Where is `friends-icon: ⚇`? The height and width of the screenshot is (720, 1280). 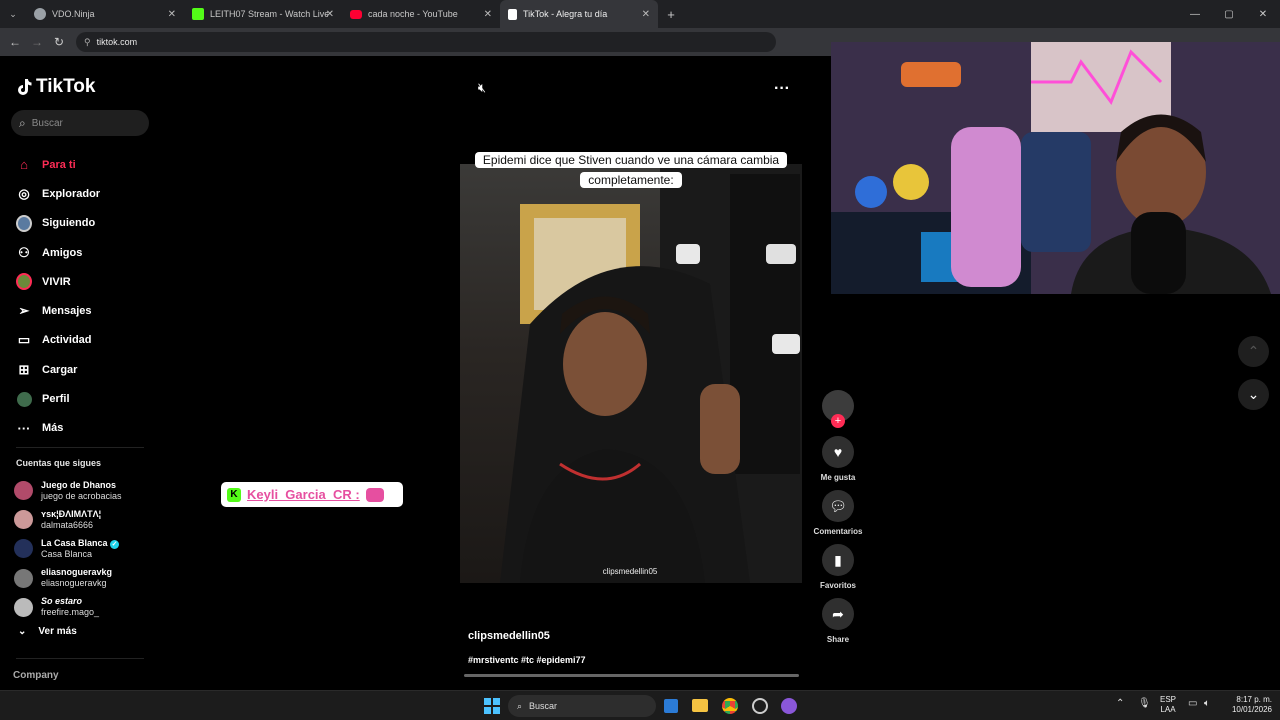 friends-icon: ⚇ is located at coordinates (24, 252).